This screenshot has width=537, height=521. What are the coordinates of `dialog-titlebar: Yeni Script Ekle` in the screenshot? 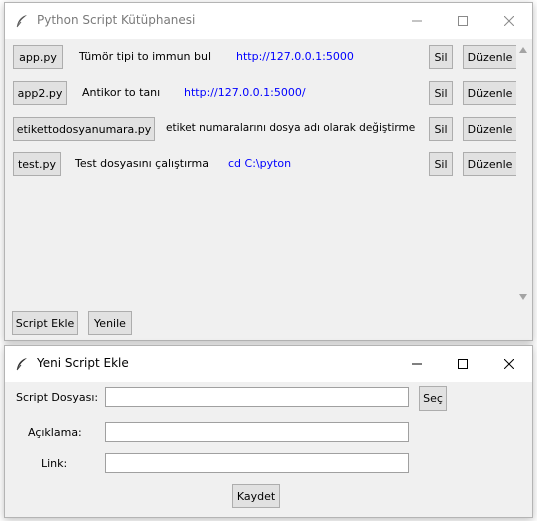 It's located at (268, 364).